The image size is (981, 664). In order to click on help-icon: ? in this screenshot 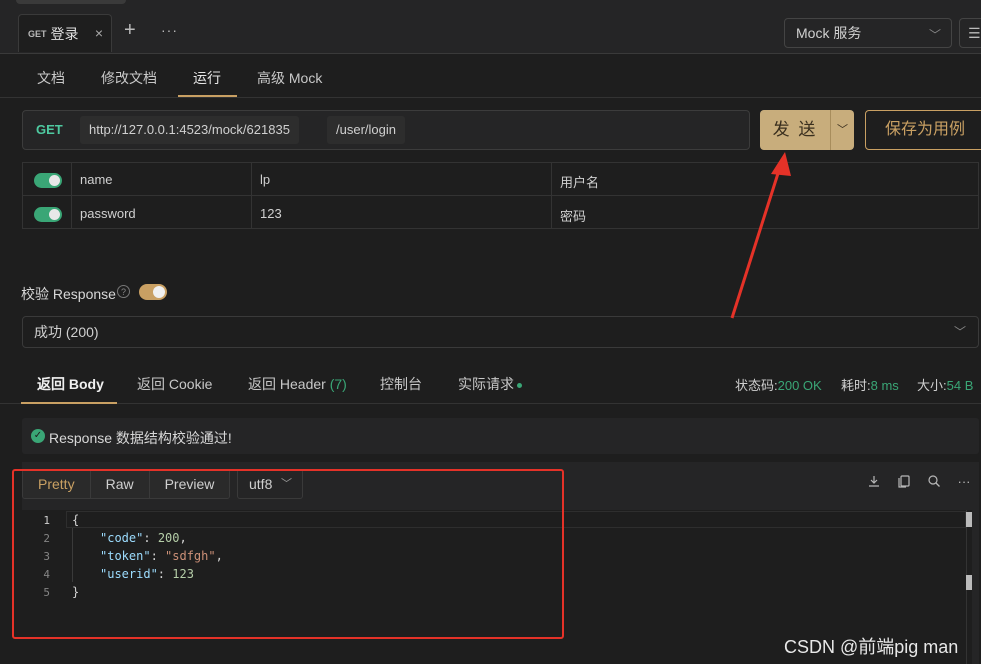, I will do `click(123, 291)`.